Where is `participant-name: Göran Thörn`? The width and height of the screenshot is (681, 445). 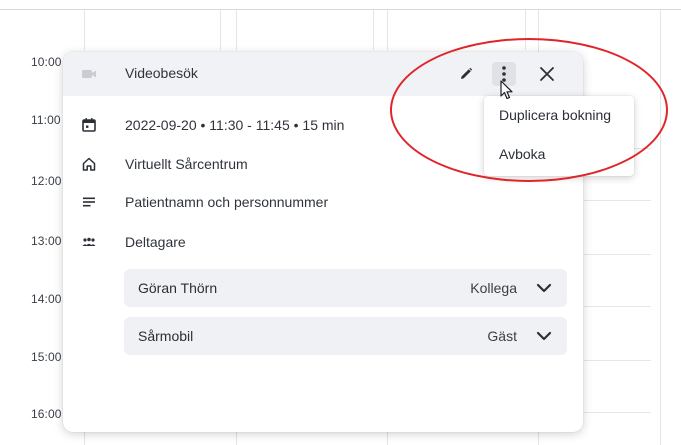
participant-name: Göran Thörn is located at coordinates (178, 288).